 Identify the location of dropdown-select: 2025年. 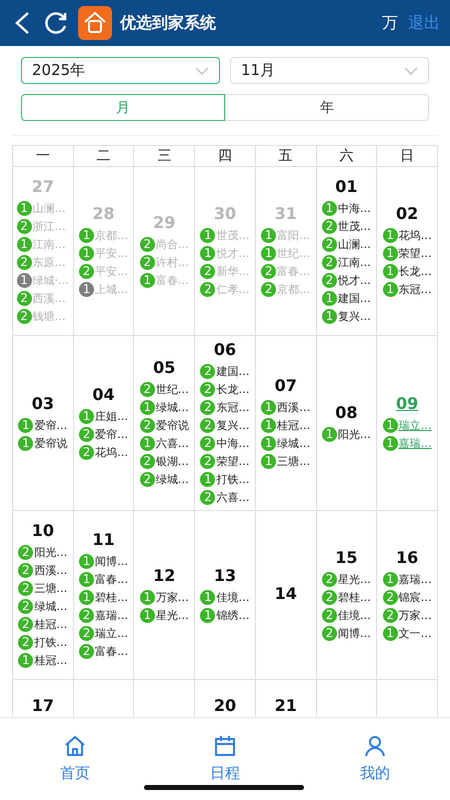
(120, 70).